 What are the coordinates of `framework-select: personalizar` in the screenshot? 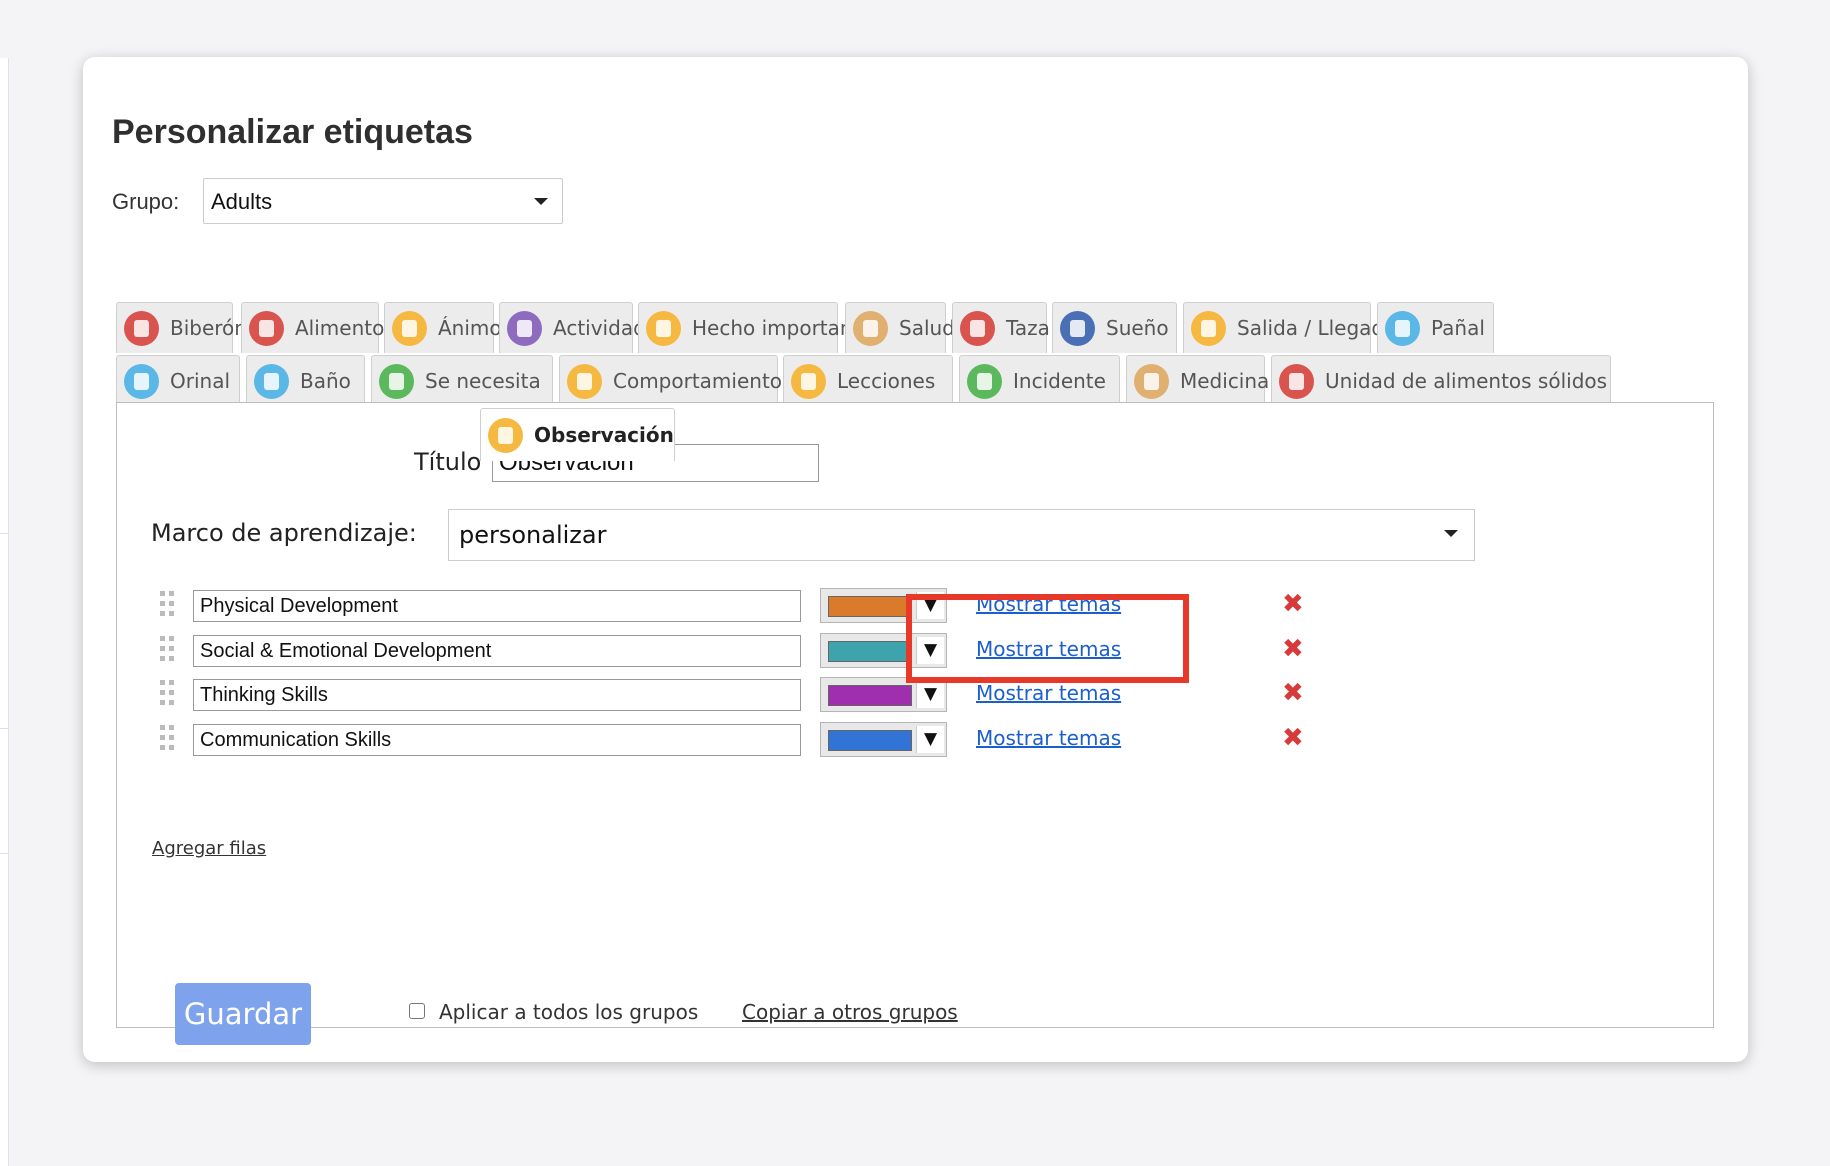 It's located at (961, 535).